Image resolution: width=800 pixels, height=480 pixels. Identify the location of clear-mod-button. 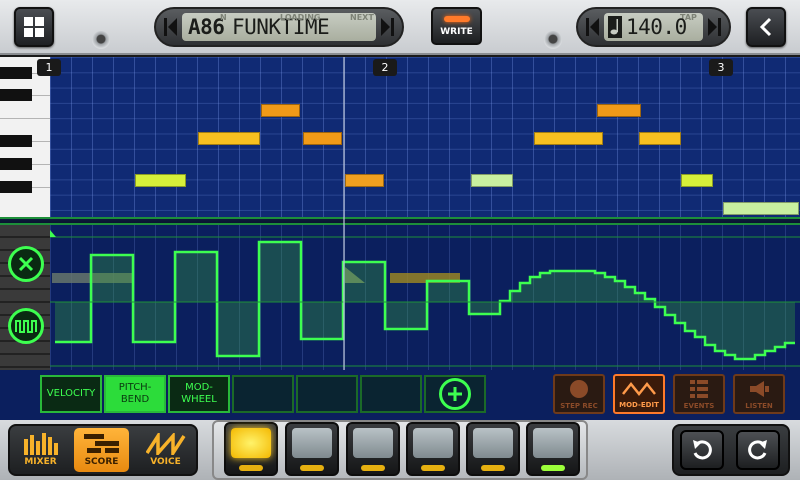
(26, 264).